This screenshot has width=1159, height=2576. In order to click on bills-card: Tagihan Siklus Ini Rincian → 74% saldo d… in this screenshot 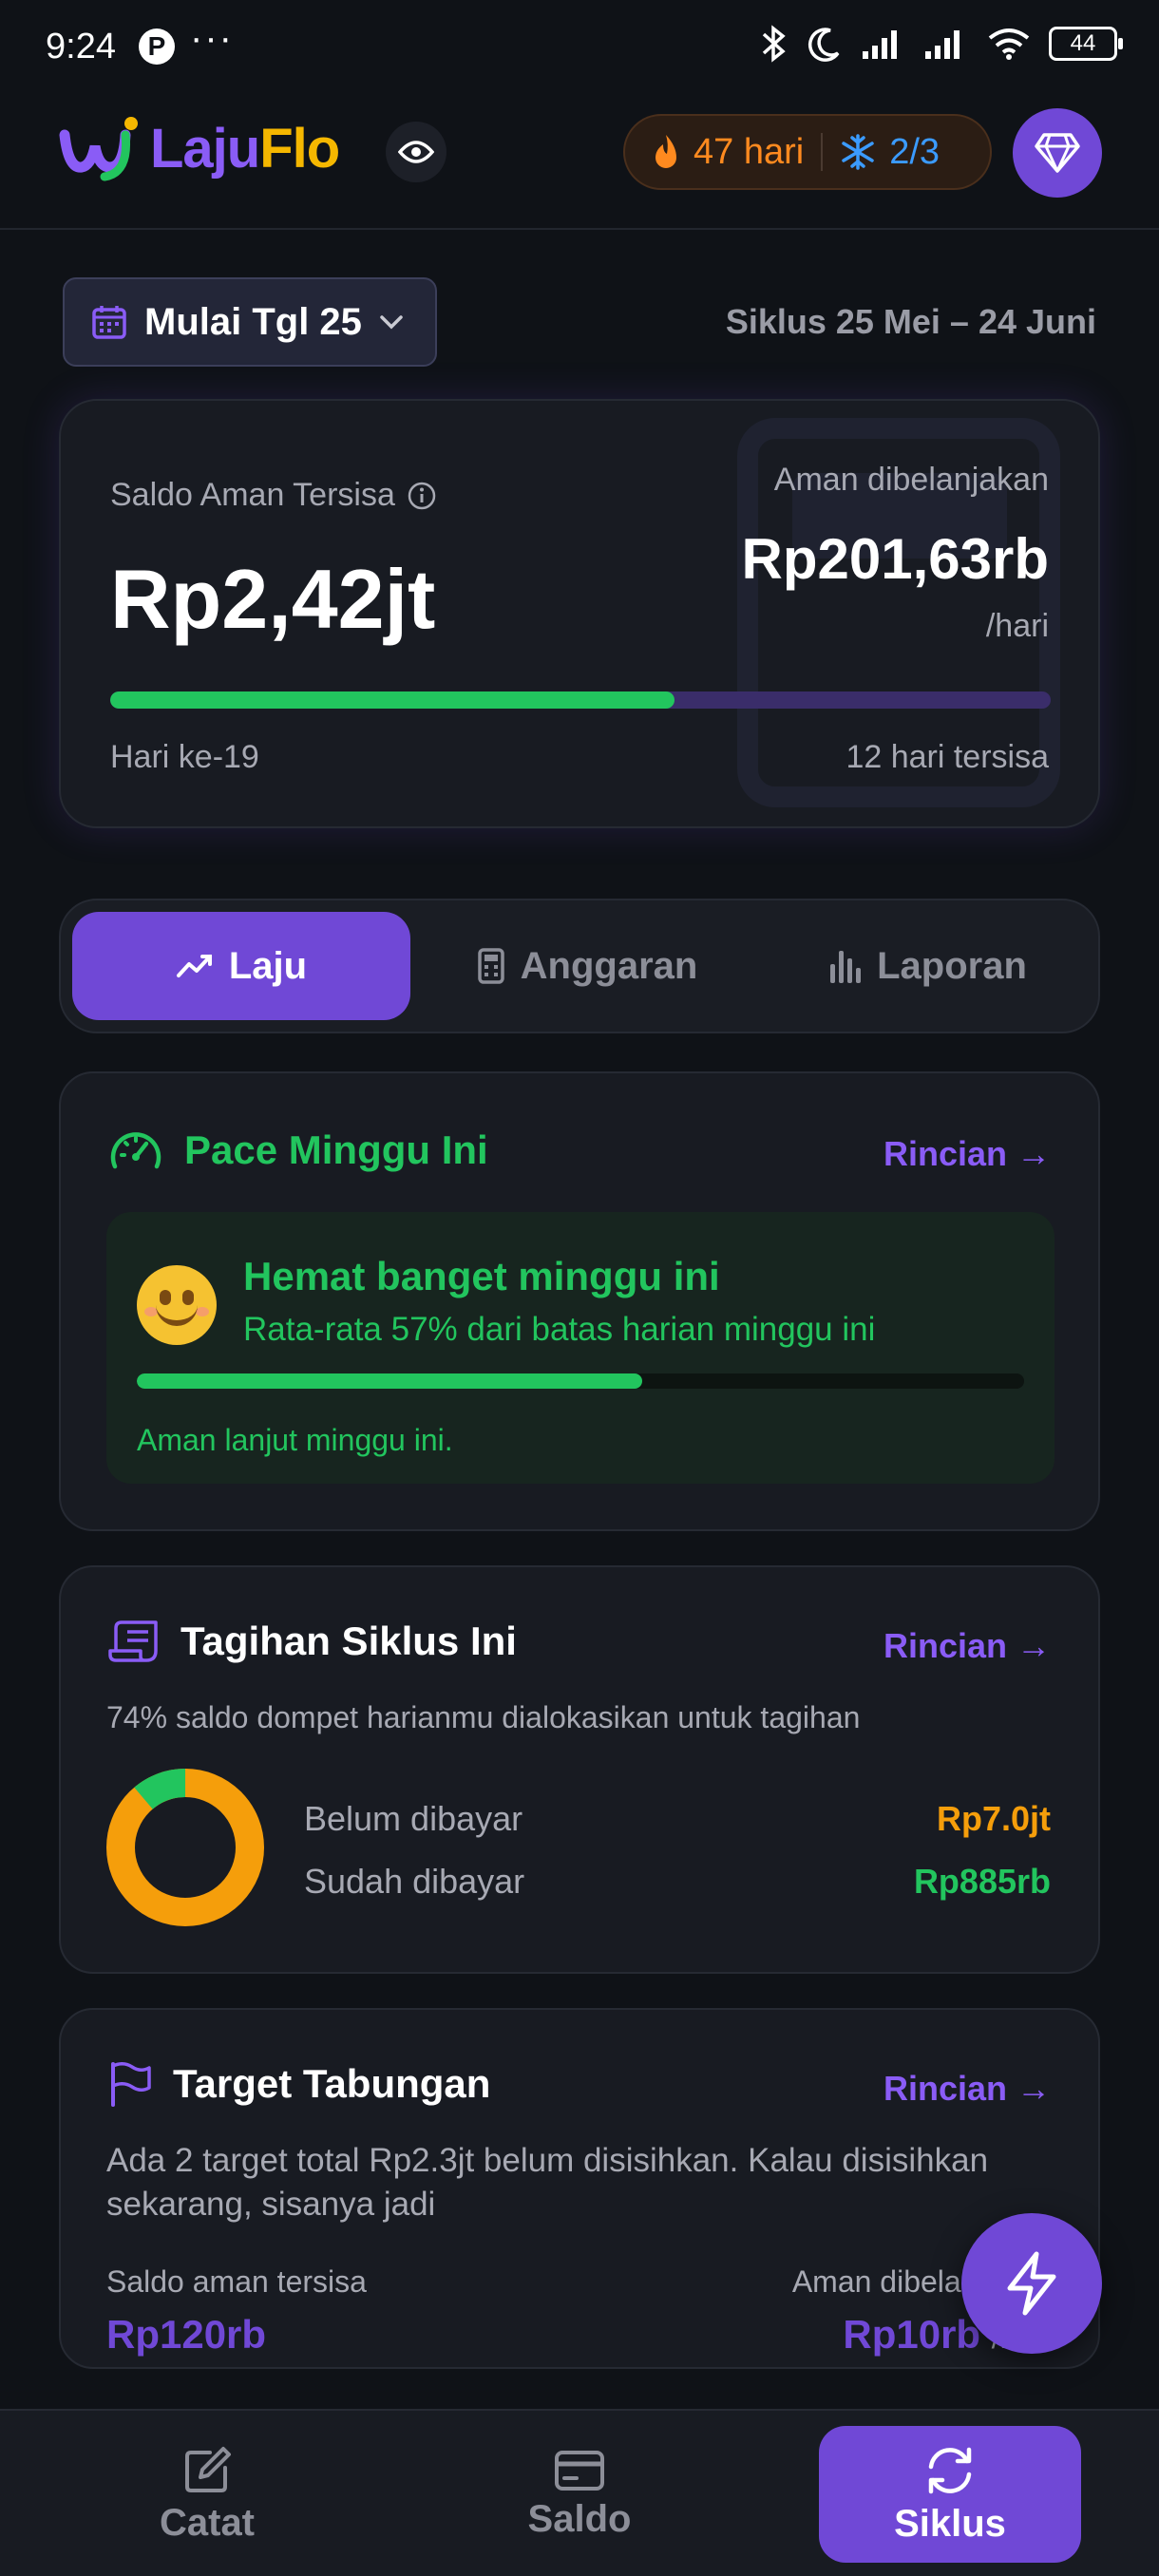, I will do `click(579, 1769)`.